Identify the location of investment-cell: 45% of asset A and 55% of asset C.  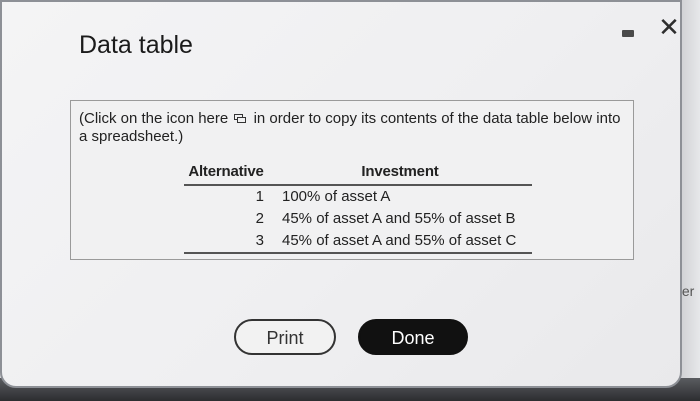
(400, 242).